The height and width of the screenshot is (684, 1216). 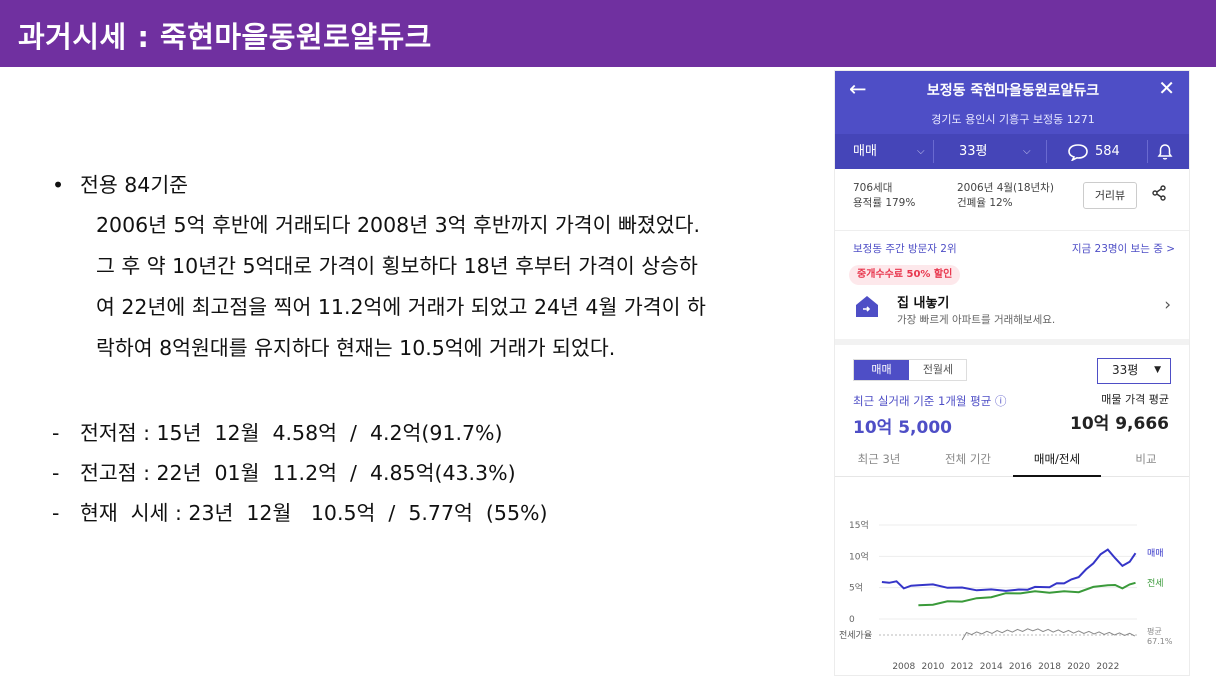 What do you see at coordinates (1123, 249) in the screenshot?
I see `viewers-now-link: 지금 23명이 보는 중 >` at bounding box center [1123, 249].